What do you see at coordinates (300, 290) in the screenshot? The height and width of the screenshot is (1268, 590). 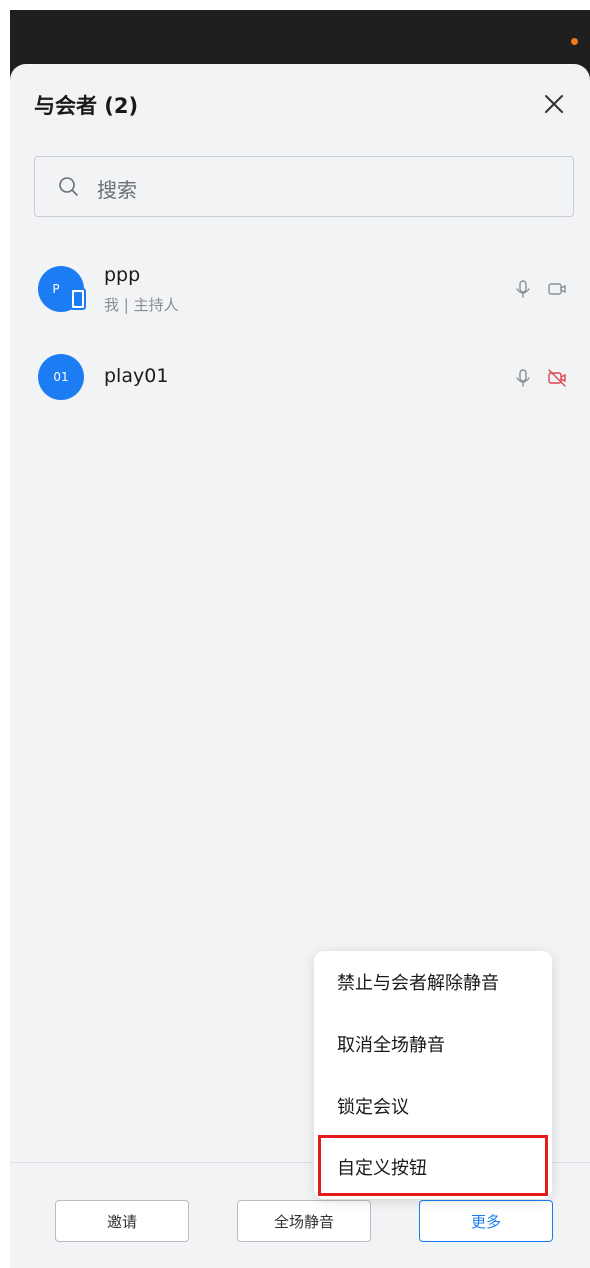 I see `participant-row: P ppp 我 | 主持人` at bounding box center [300, 290].